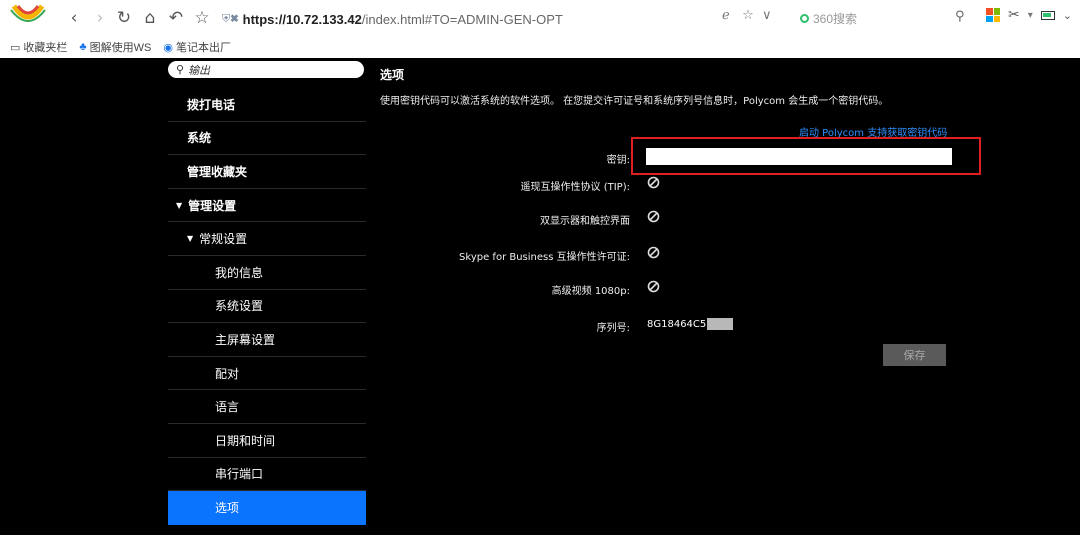  Describe the element at coordinates (267, 239) in the screenshot. I see `sidebar-item-general-settings: ▼ 常规设置` at that location.